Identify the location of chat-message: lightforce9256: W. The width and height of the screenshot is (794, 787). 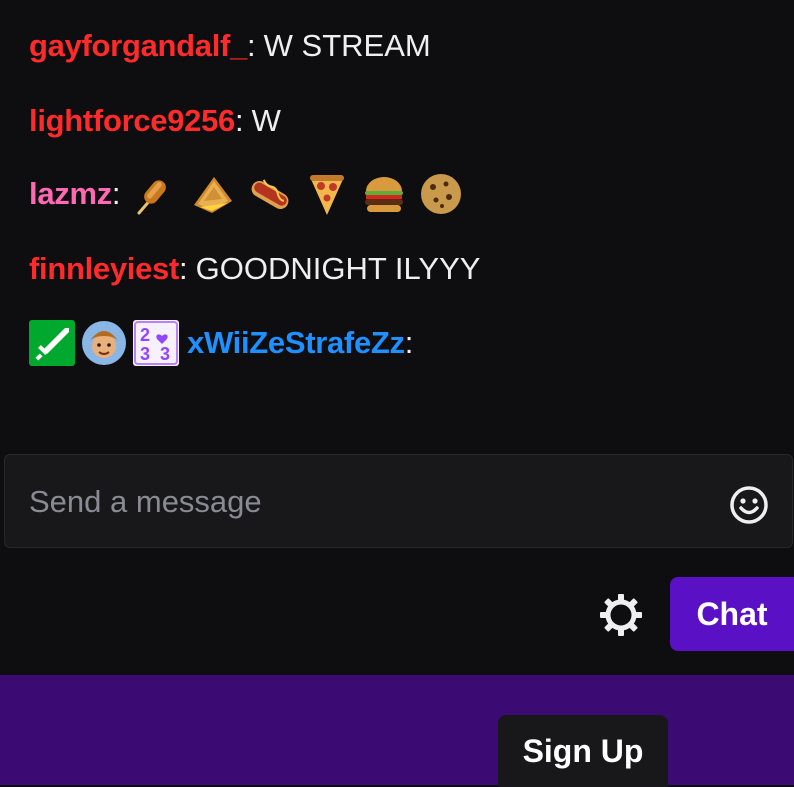
(155, 121).